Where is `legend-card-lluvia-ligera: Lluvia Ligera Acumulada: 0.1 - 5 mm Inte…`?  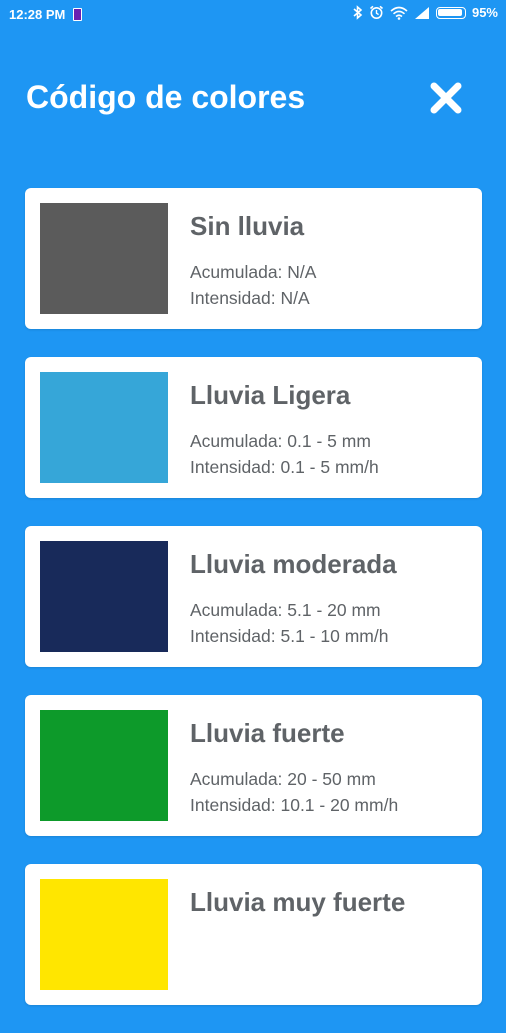
legend-card-lluvia-ligera: Lluvia Ligera Acumulada: 0.1 - 5 mm Inte… is located at coordinates (253, 427).